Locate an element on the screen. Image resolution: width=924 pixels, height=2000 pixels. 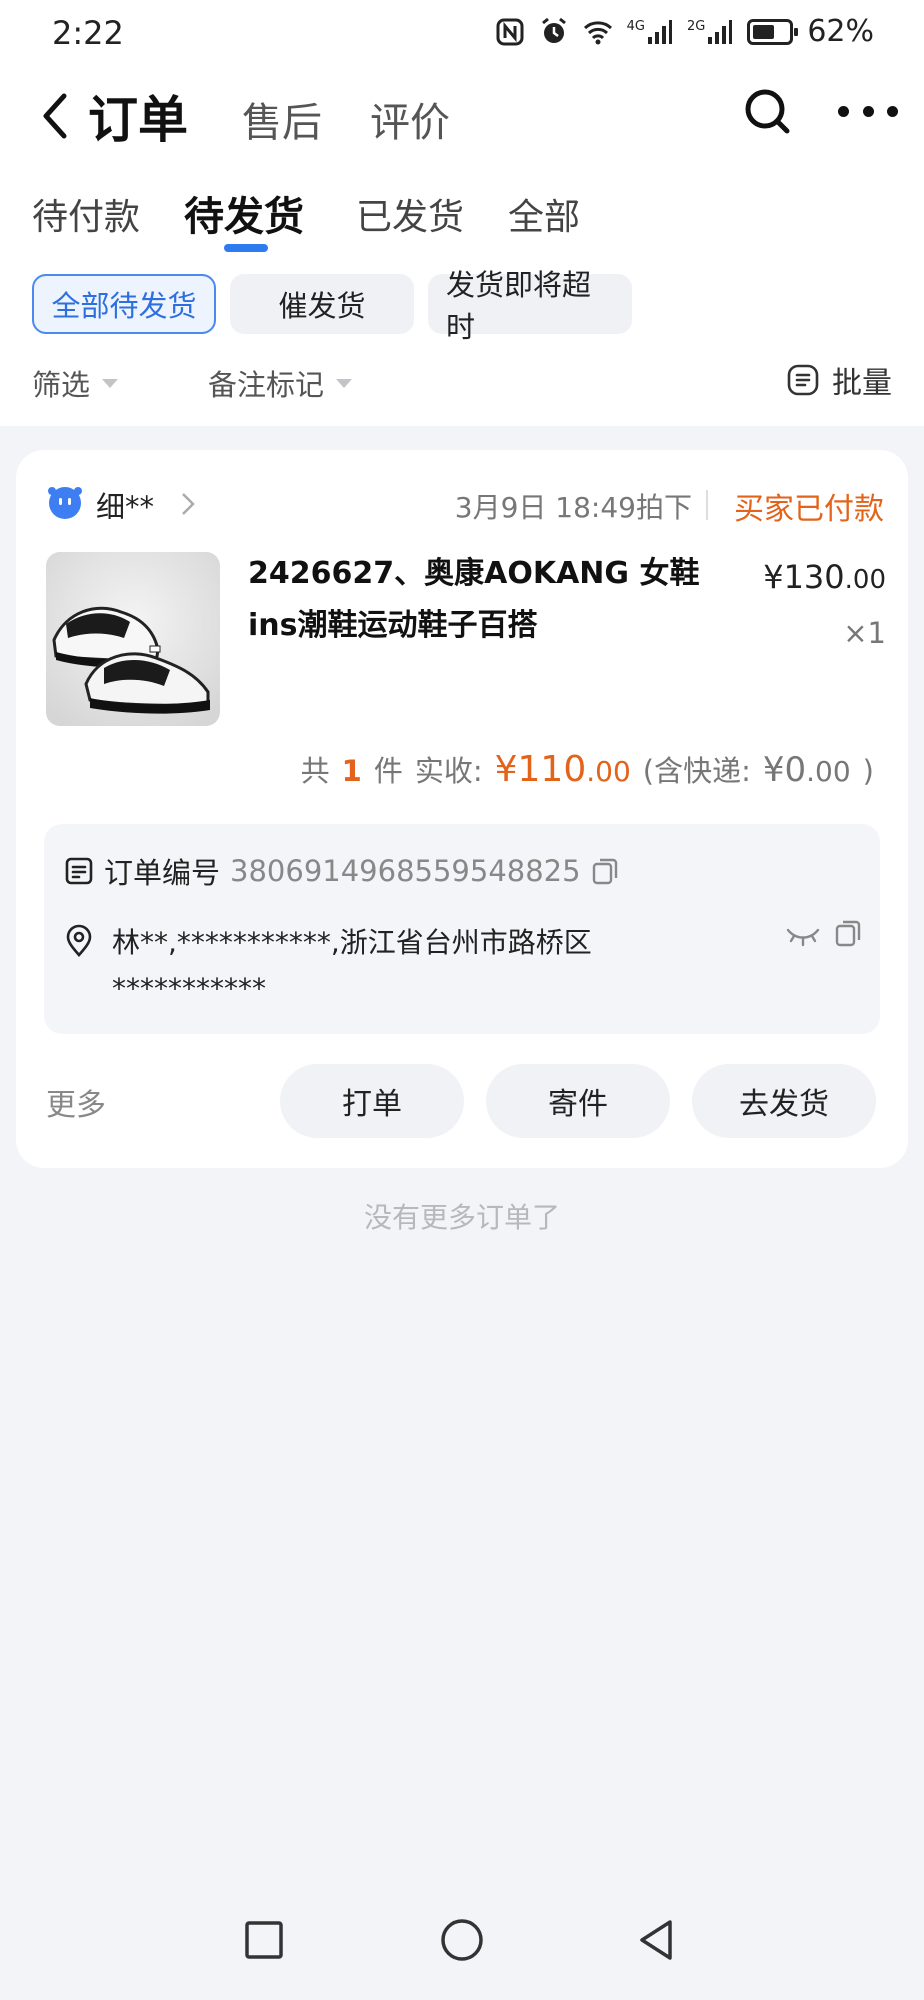
order-summary: 共 1 件 实收: ¥110.00 (含快递: ¥0.00 ) is located at coordinates (587, 769).